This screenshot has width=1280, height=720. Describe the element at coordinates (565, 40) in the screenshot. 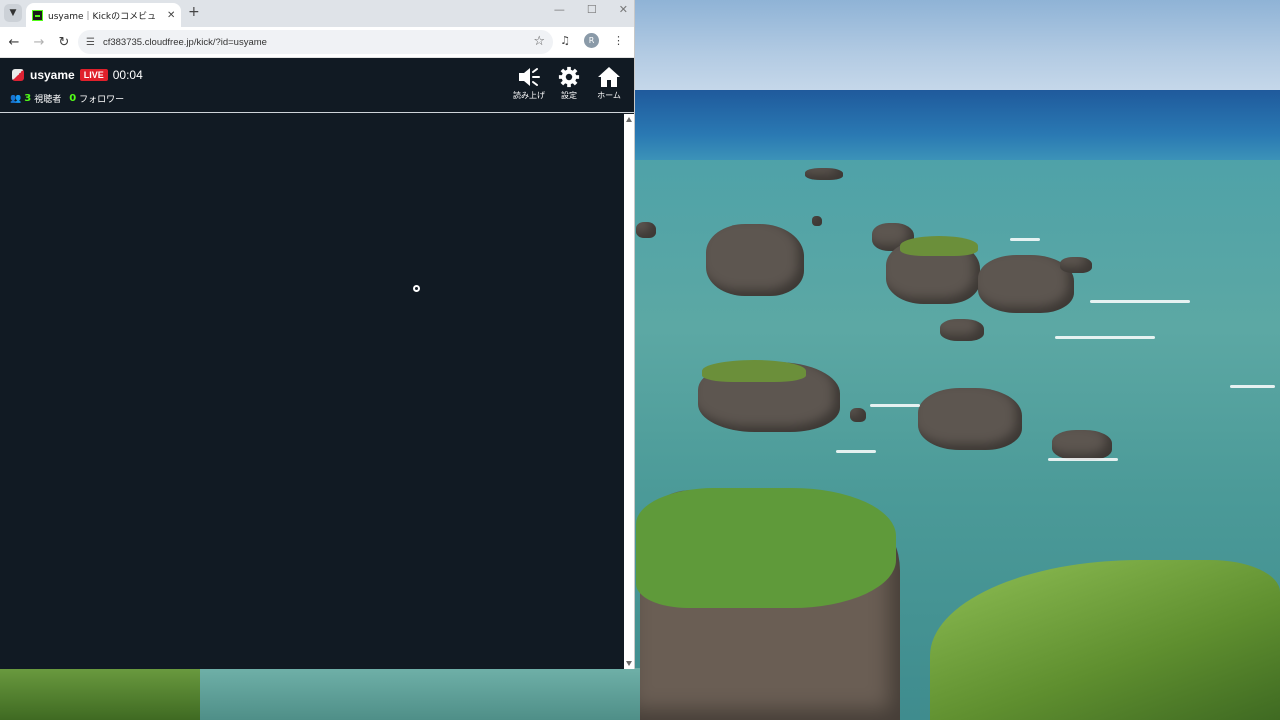

I see `media-controls-icon: ♫` at that location.